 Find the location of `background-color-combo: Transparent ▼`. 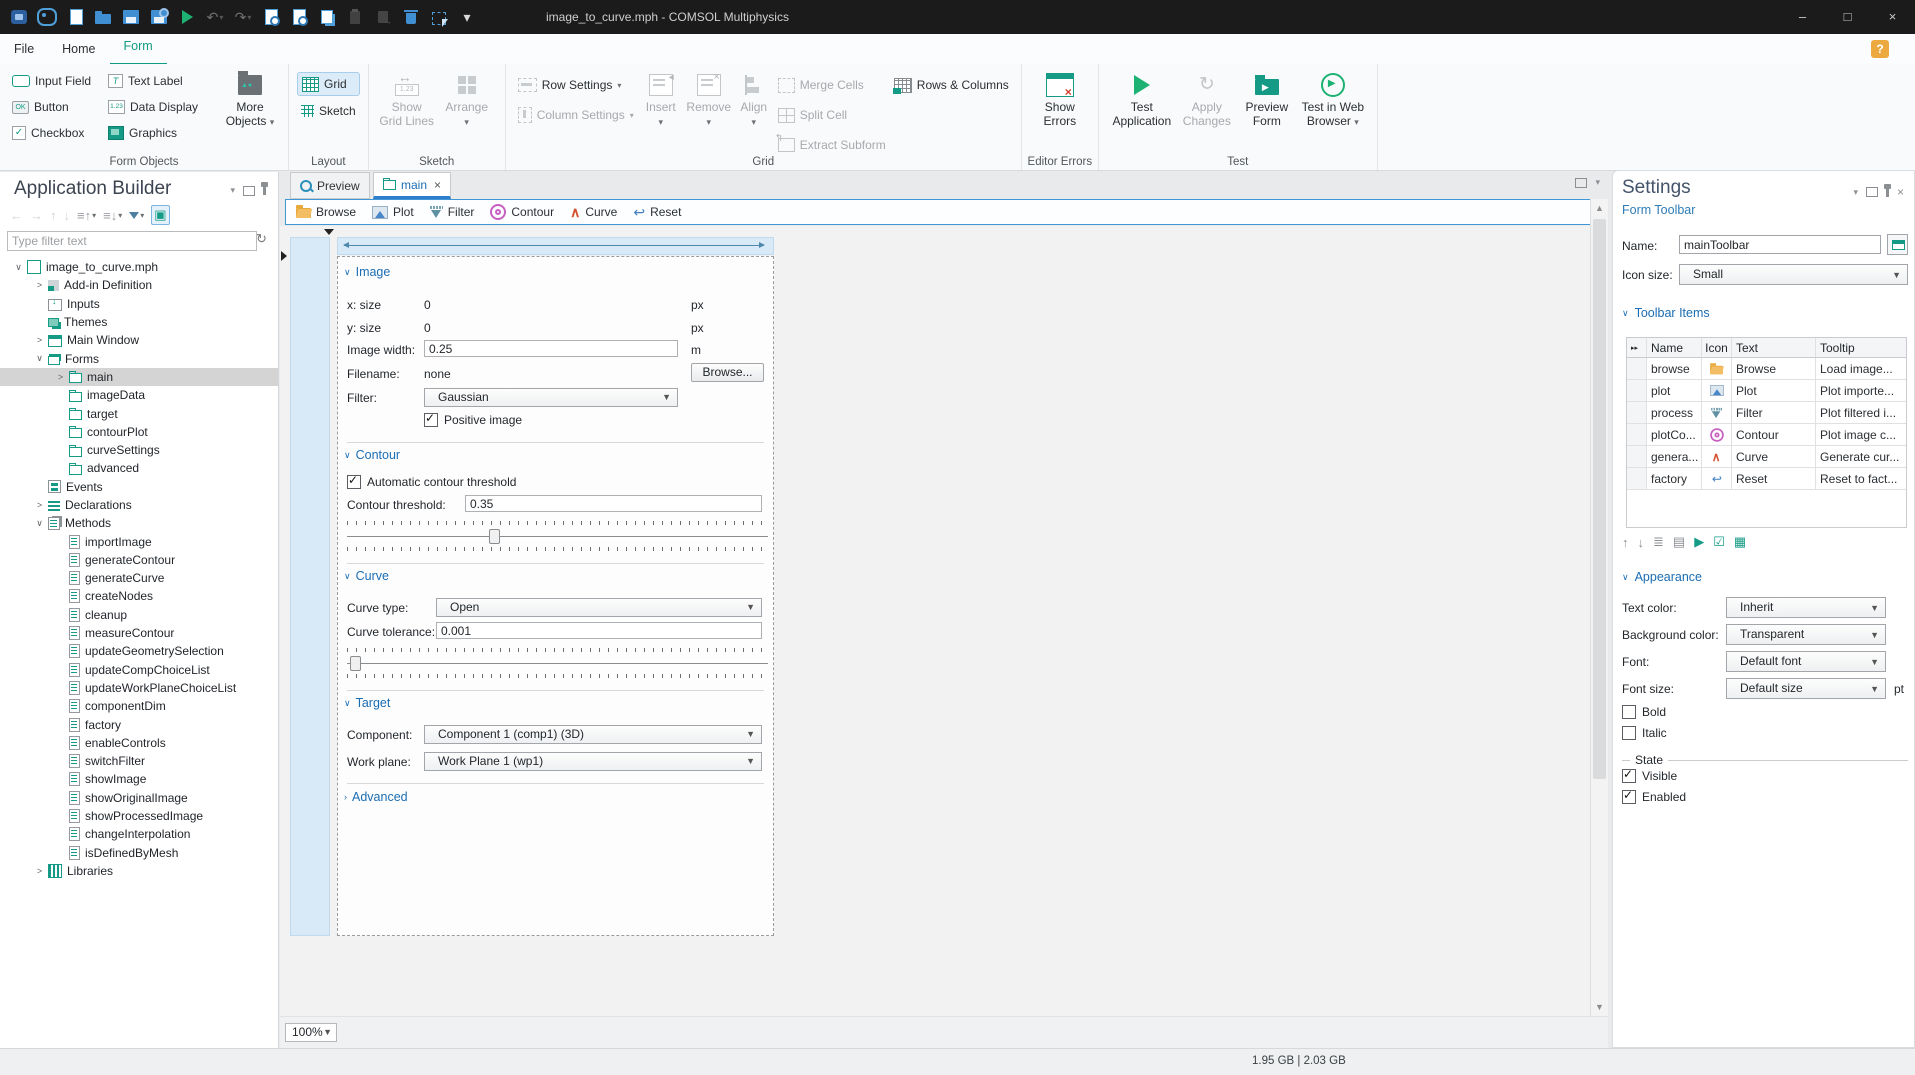

background-color-combo: Transparent ▼ is located at coordinates (1806, 634).